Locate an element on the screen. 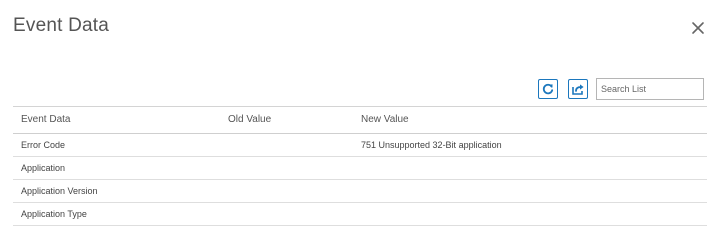 This screenshot has height=240, width=723. cell-event-data: Application is located at coordinates (43, 168).